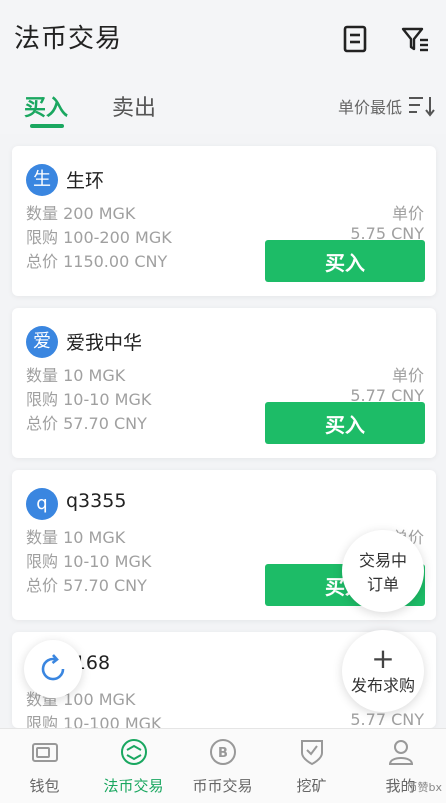 The image size is (446, 803). What do you see at coordinates (223, 106) in the screenshot?
I see `trade-tabs: 买入 卖出 单价最低` at bounding box center [223, 106].